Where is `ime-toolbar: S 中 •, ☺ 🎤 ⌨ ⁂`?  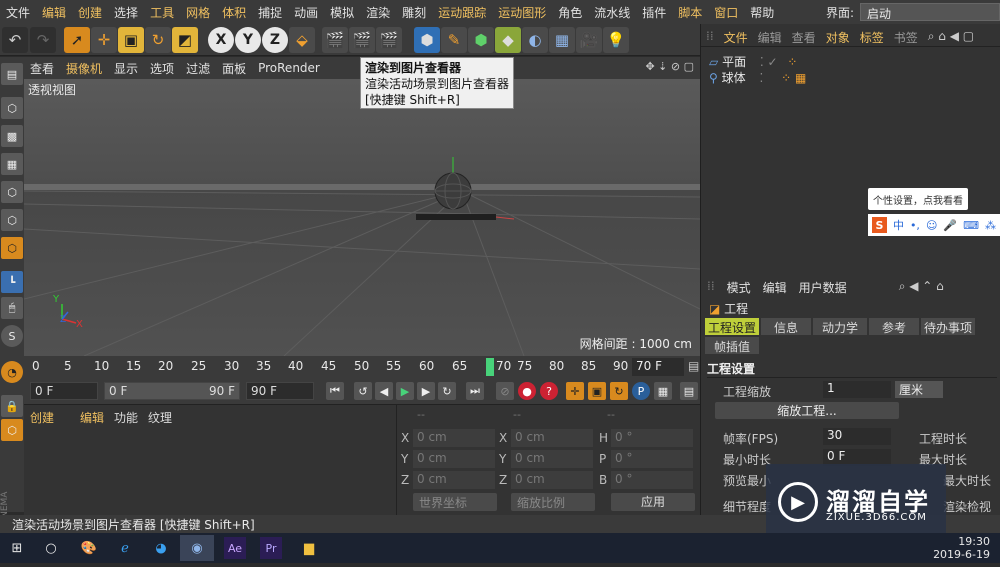
ime-toolbar: S 中 •, ☺ 🎤 ⌨ ⁂ is located at coordinates (934, 225).